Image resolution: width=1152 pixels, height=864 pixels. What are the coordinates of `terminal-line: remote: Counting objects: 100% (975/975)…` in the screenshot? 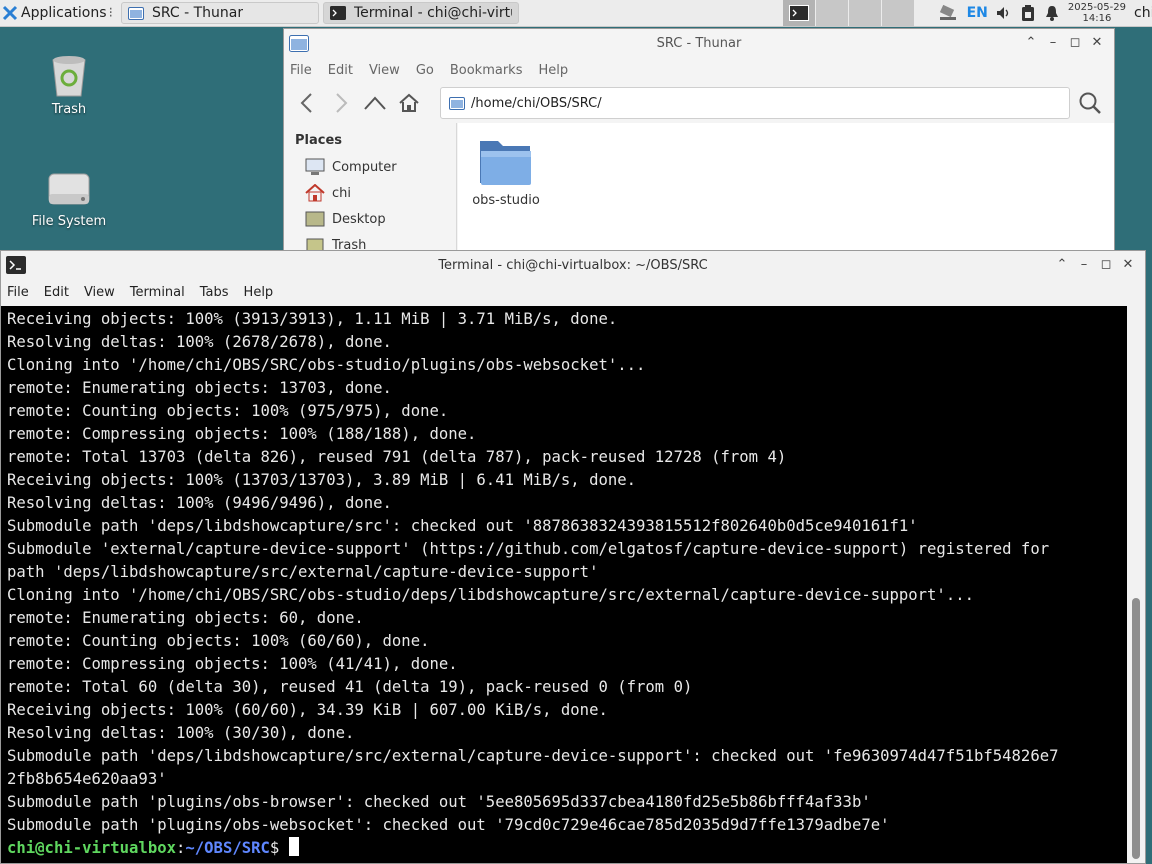 It's located at (228, 411).